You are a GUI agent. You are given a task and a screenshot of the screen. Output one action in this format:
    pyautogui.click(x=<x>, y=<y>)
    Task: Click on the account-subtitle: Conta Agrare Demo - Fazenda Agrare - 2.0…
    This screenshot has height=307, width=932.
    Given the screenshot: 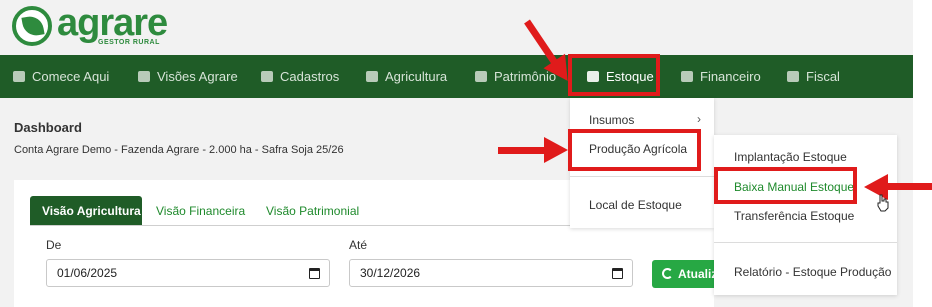 What is the action you would take?
    pyautogui.click(x=179, y=150)
    